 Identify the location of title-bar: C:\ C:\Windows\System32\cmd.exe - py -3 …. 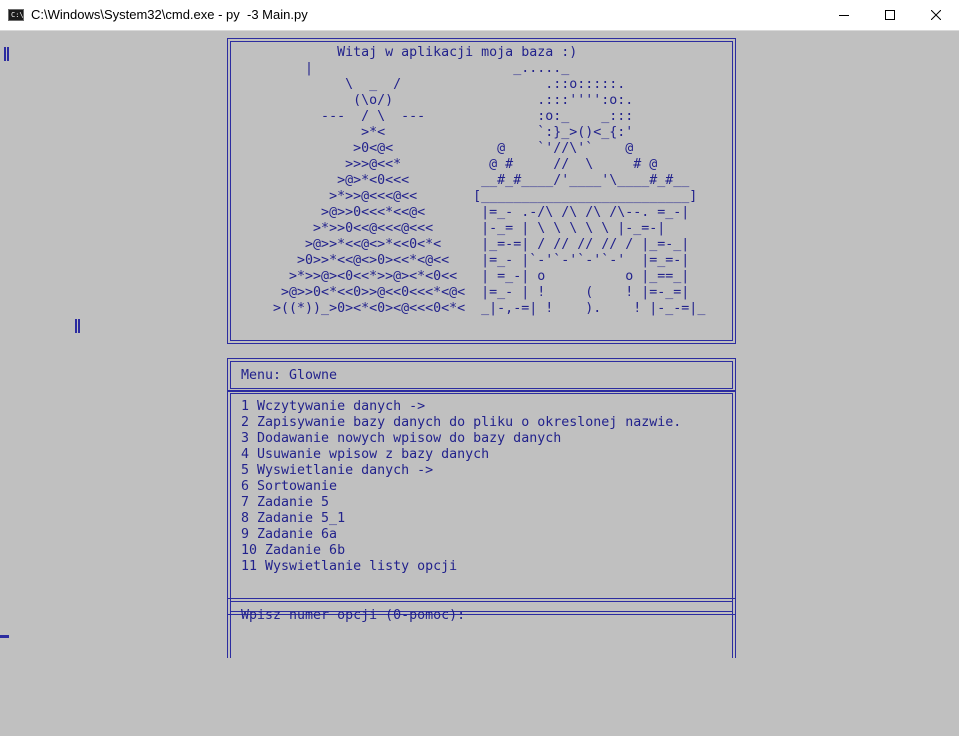
(479, 15).